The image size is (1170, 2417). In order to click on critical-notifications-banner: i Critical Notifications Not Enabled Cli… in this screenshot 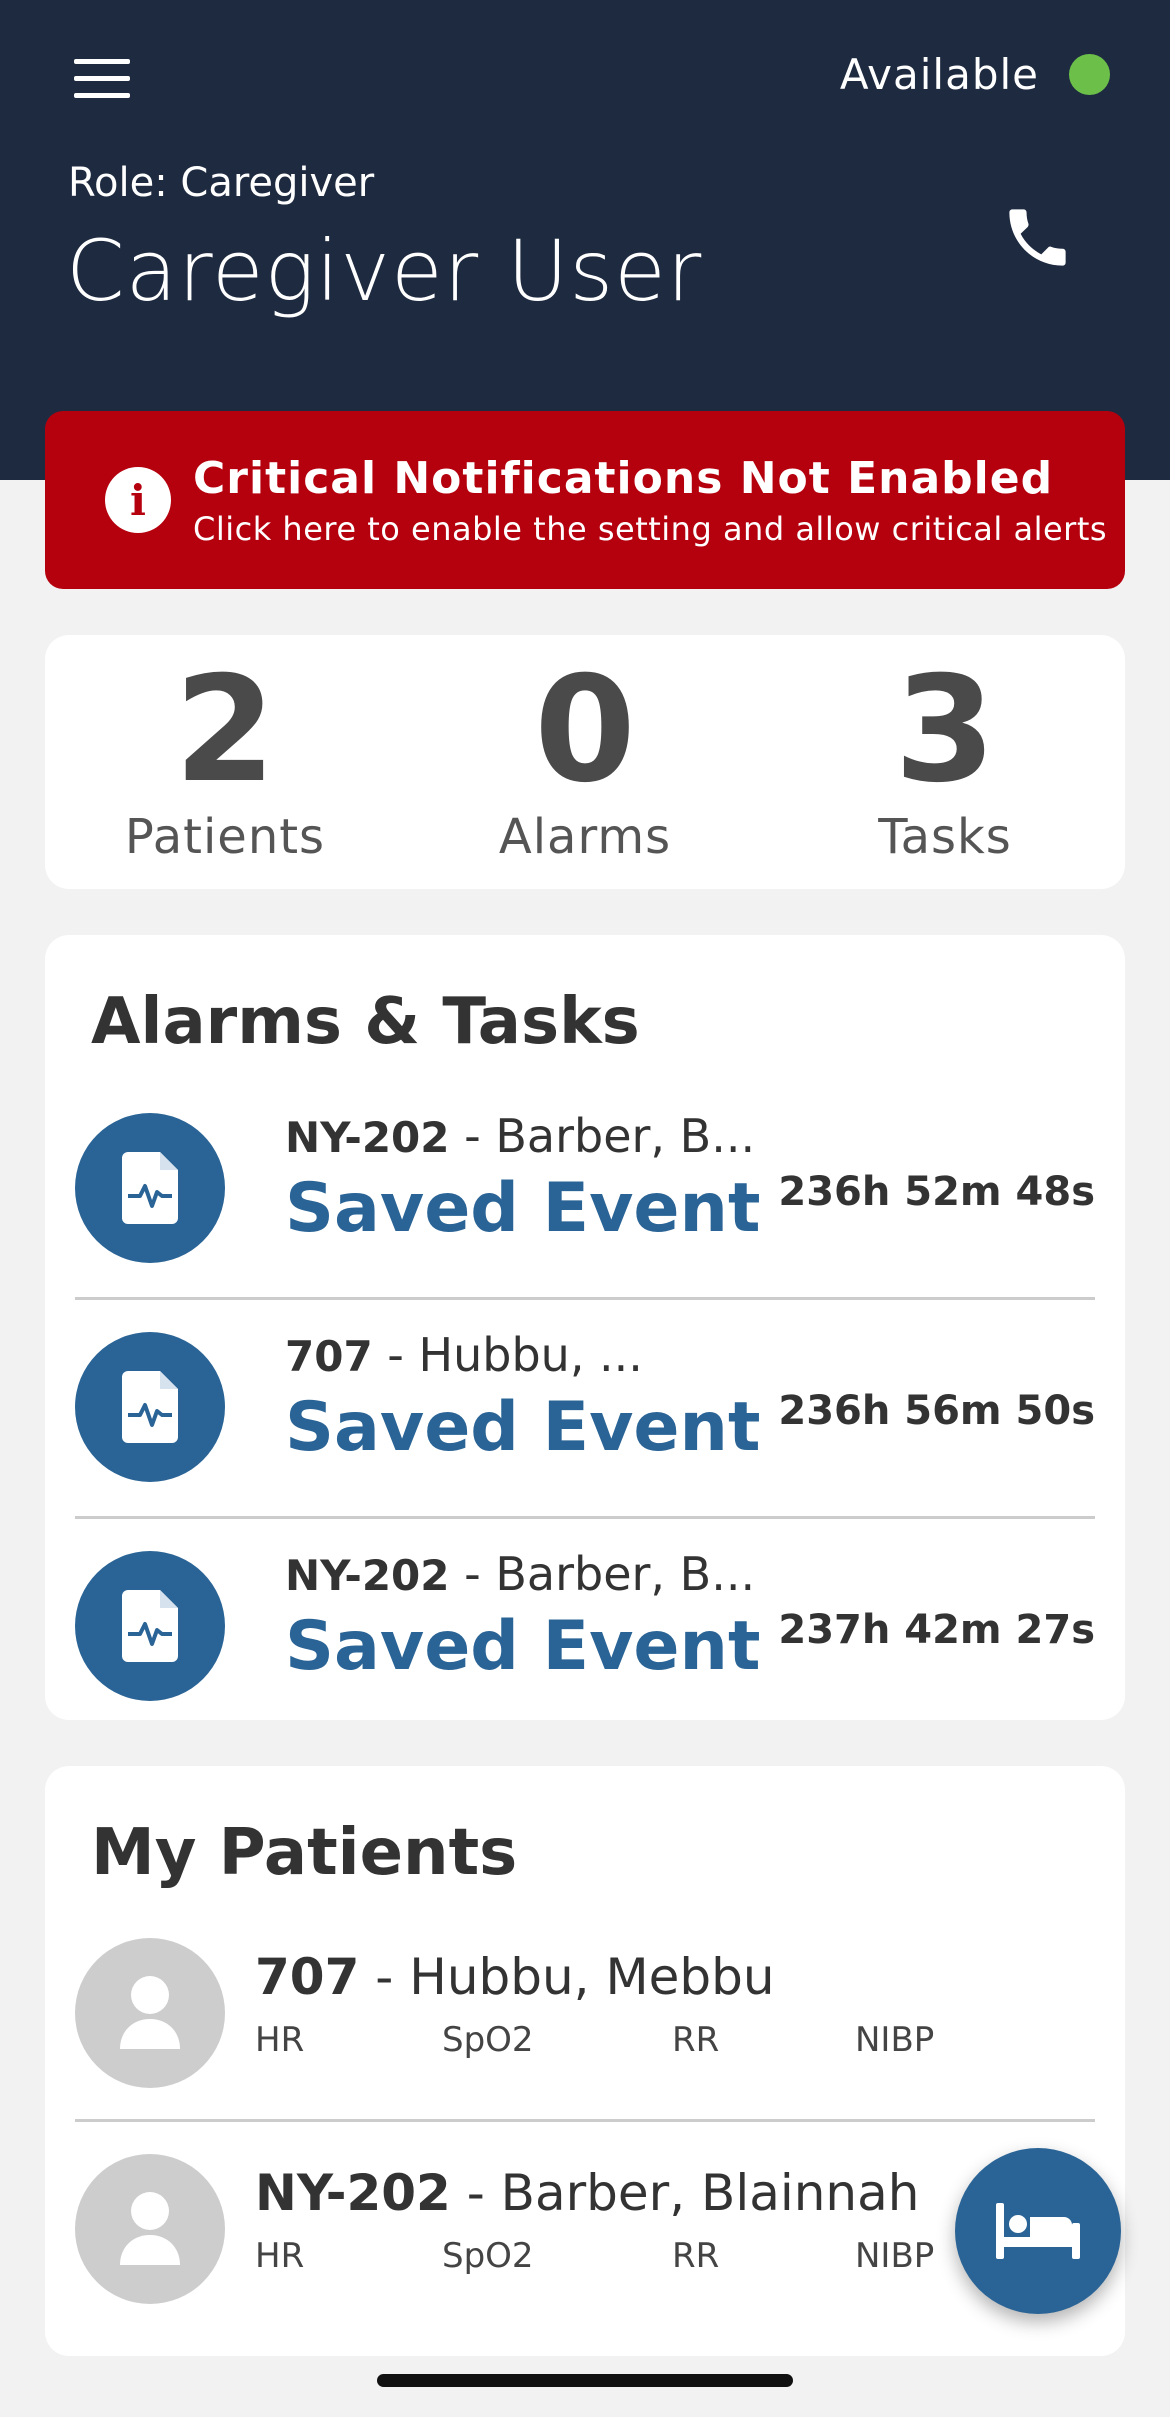, I will do `click(585, 500)`.